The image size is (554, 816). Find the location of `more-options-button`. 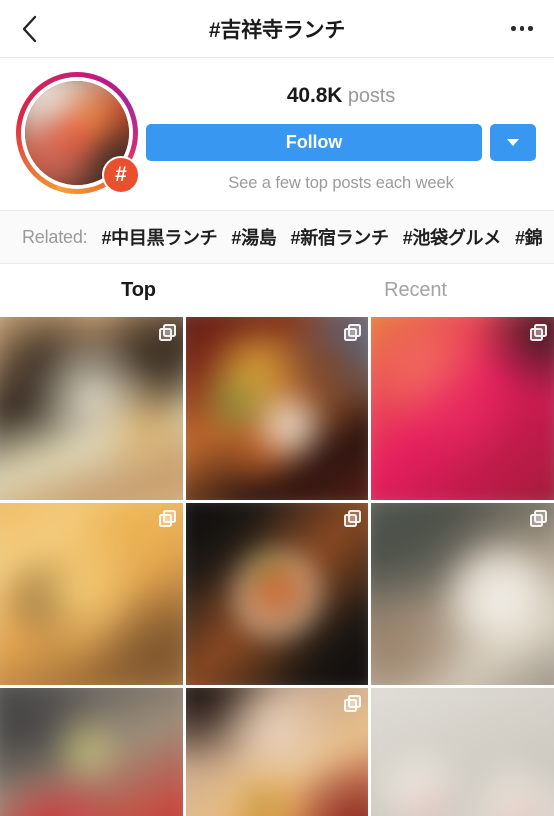

more-options-button is located at coordinates (525, 29).